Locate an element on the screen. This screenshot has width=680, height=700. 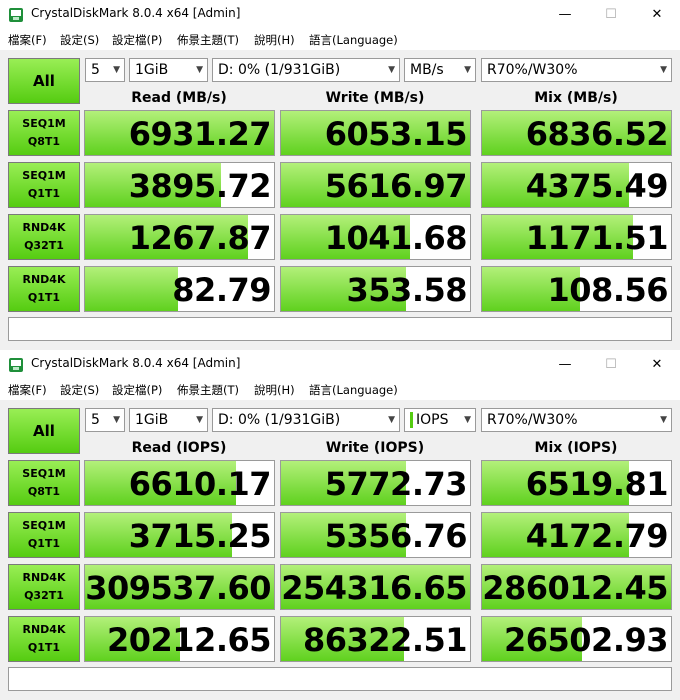
result-value: 82.79 is located at coordinates (221, 290).